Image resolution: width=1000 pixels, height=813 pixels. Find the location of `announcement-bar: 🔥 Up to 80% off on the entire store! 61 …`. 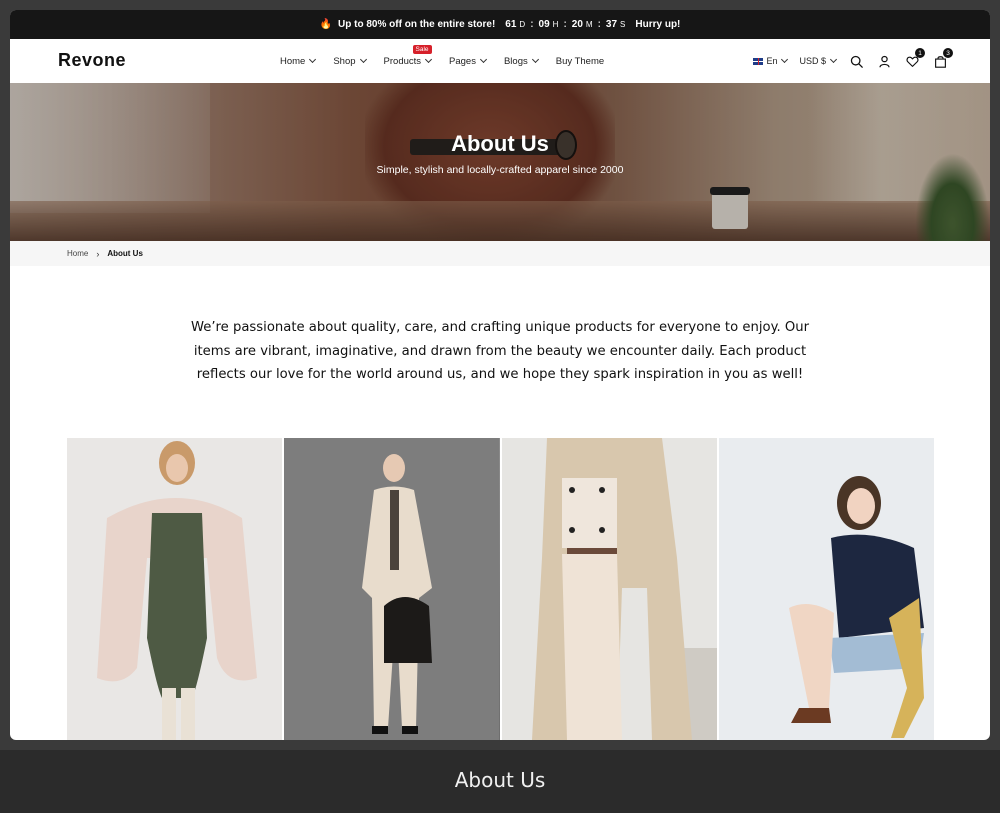

announcement-bar: 🔥 Up to 80% off on the entire store! 61 … is located at coordinates (500, 24).